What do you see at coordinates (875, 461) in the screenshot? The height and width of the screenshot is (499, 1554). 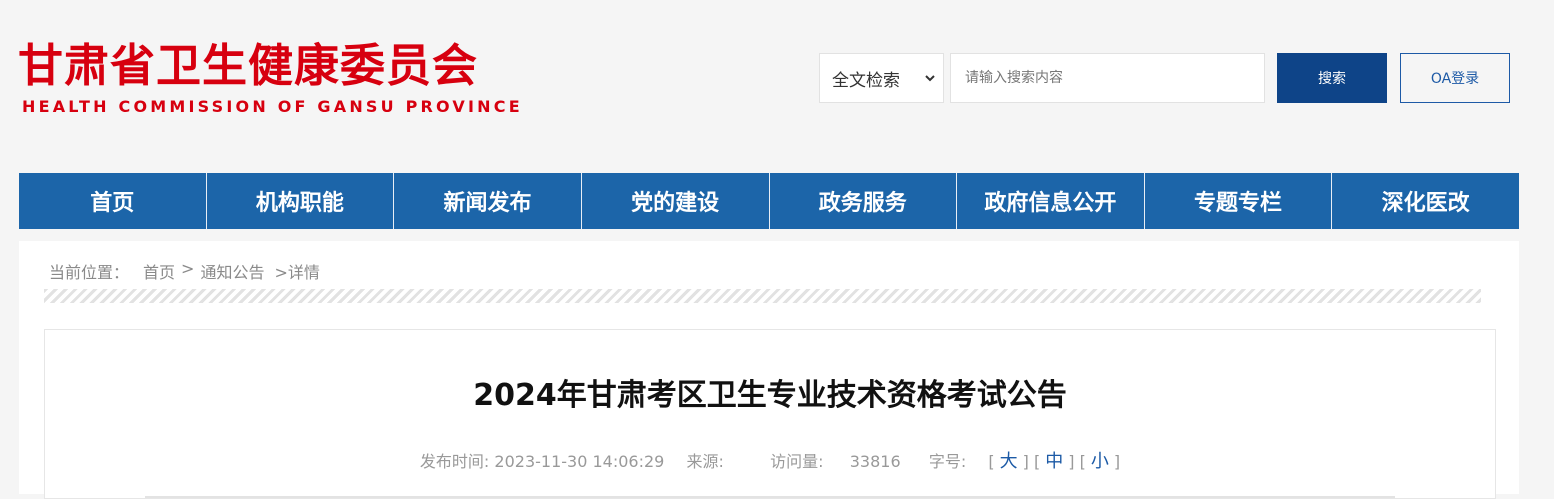 I see `visits-count: 33816` at bounding box center [875, 461].